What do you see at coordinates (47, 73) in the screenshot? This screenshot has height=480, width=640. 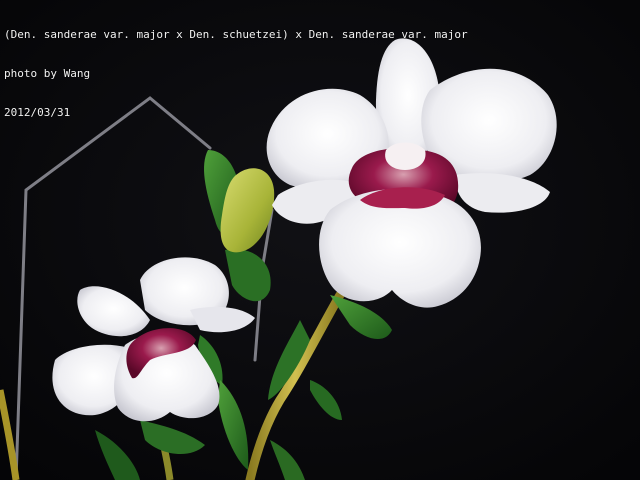 I see `caption-credit: photo by Wang` at bounding box center [47, 73].